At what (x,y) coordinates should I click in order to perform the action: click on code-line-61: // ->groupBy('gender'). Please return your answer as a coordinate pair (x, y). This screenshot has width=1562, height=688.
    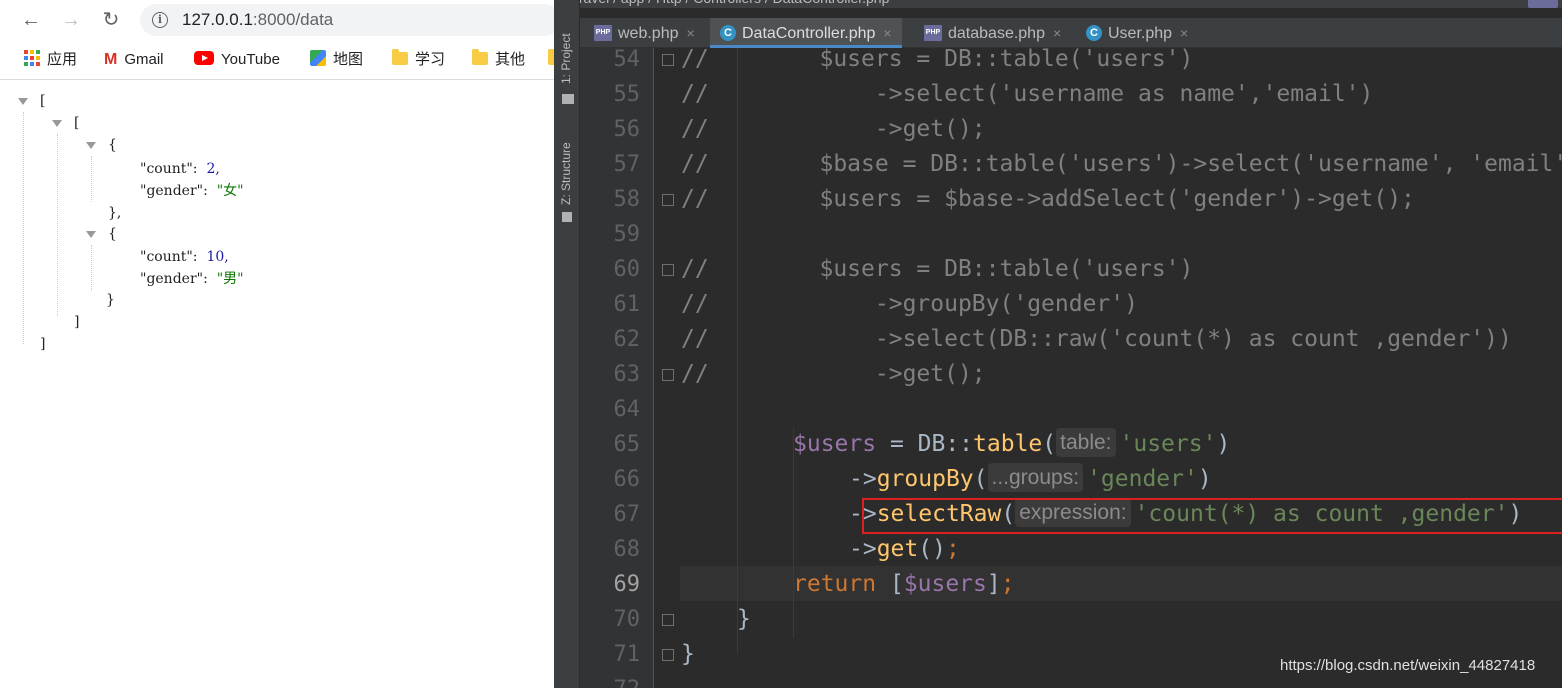
    Looking at the image, I should click on (909, 304).